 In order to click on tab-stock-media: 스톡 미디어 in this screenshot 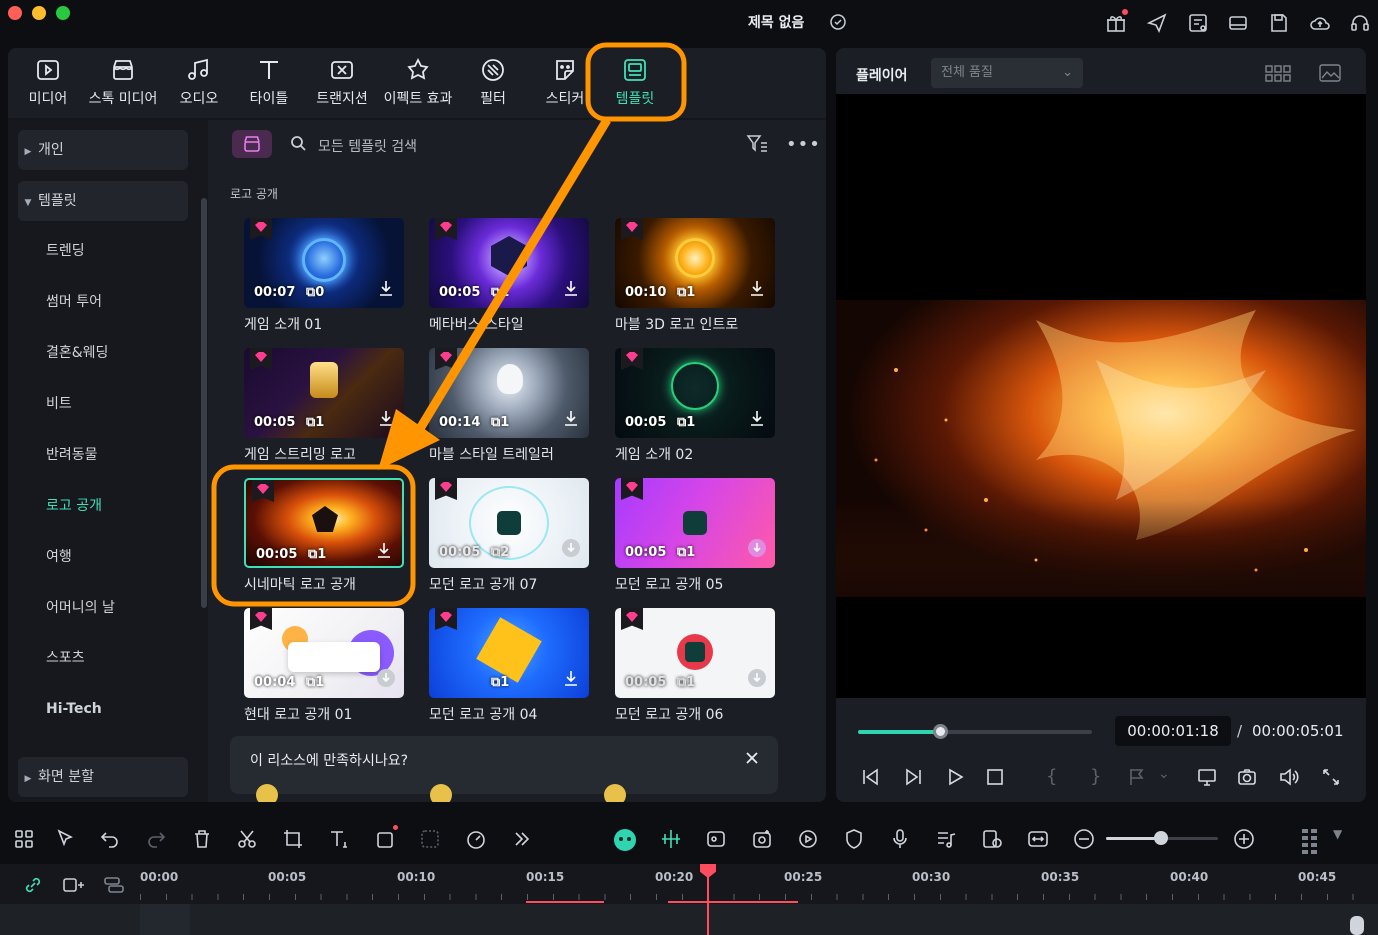, I will do `click(123, 84)`.